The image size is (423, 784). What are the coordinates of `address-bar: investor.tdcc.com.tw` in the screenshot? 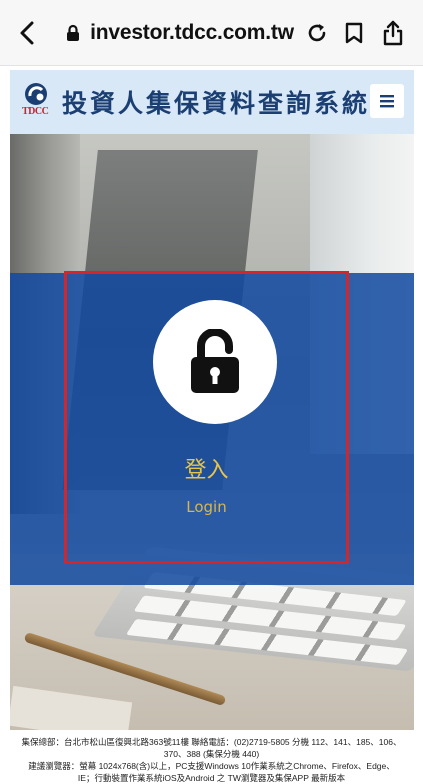 It's located at (180, 33).